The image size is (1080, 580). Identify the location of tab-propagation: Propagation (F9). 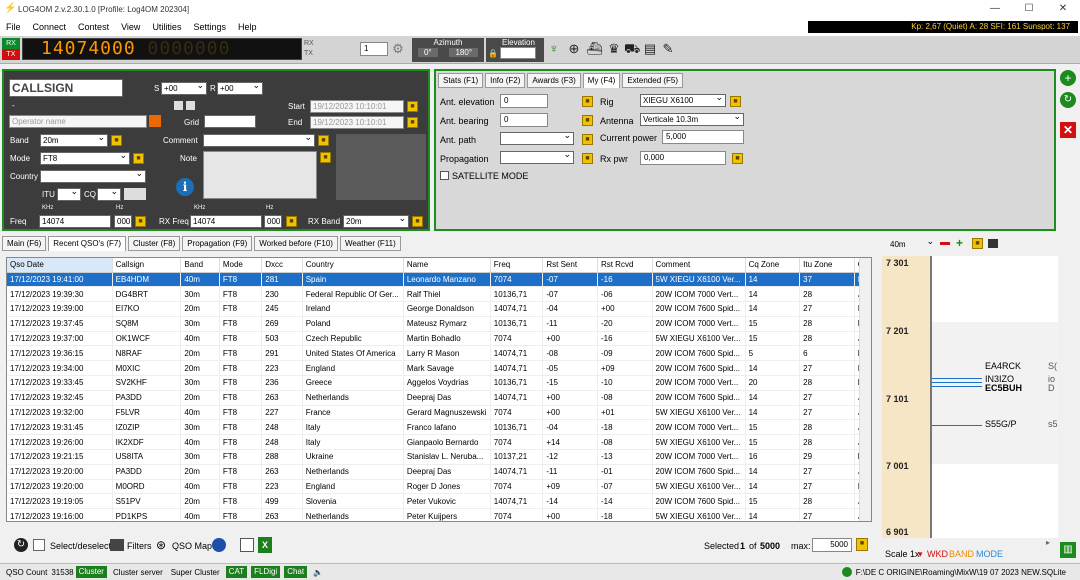
(217, 243).